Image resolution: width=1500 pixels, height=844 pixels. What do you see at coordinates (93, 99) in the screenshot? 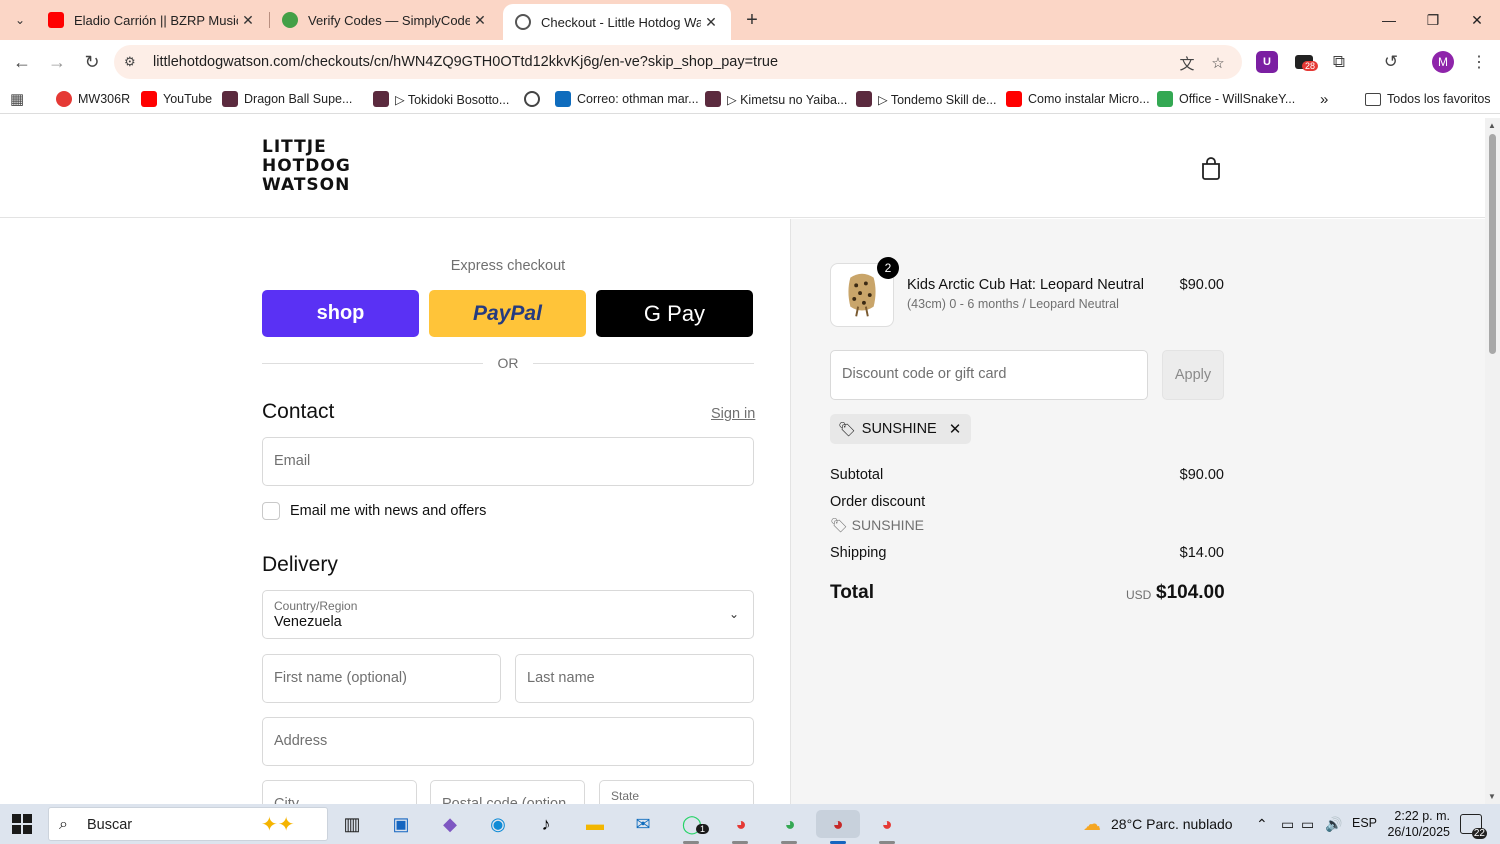
I see `bookmark-mw306r: MW306R` at bounding box center [93, 99].